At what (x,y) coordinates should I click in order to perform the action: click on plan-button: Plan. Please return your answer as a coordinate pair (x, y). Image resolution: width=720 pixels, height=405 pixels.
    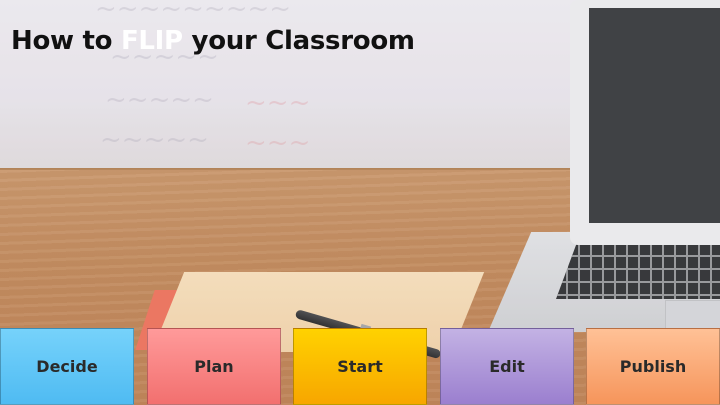
    Looking at the image, I should click on (214, 366).